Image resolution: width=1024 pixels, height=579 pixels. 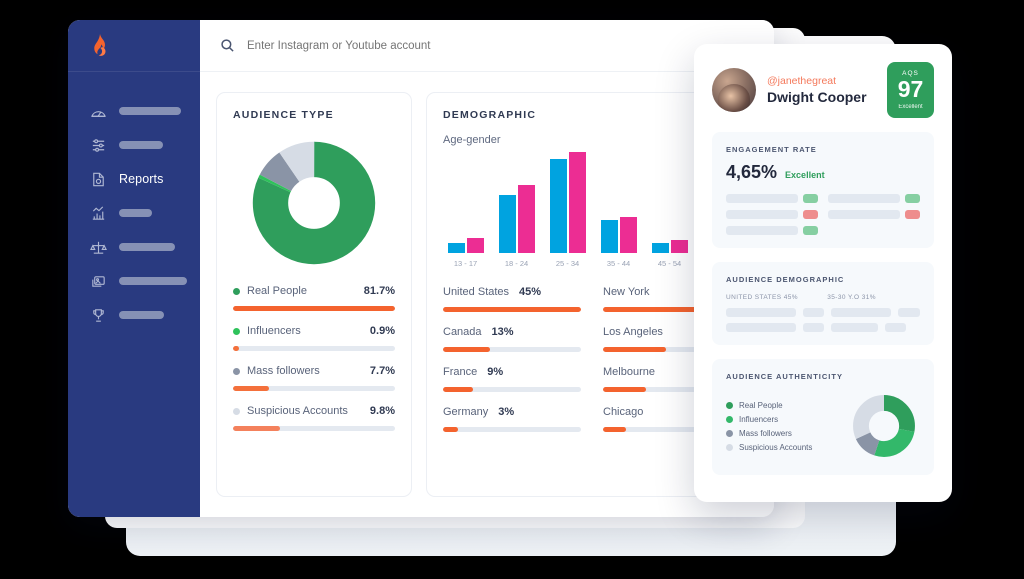 I want to click on legend-item: Real People 81.7%, so click(x=314, y=298).